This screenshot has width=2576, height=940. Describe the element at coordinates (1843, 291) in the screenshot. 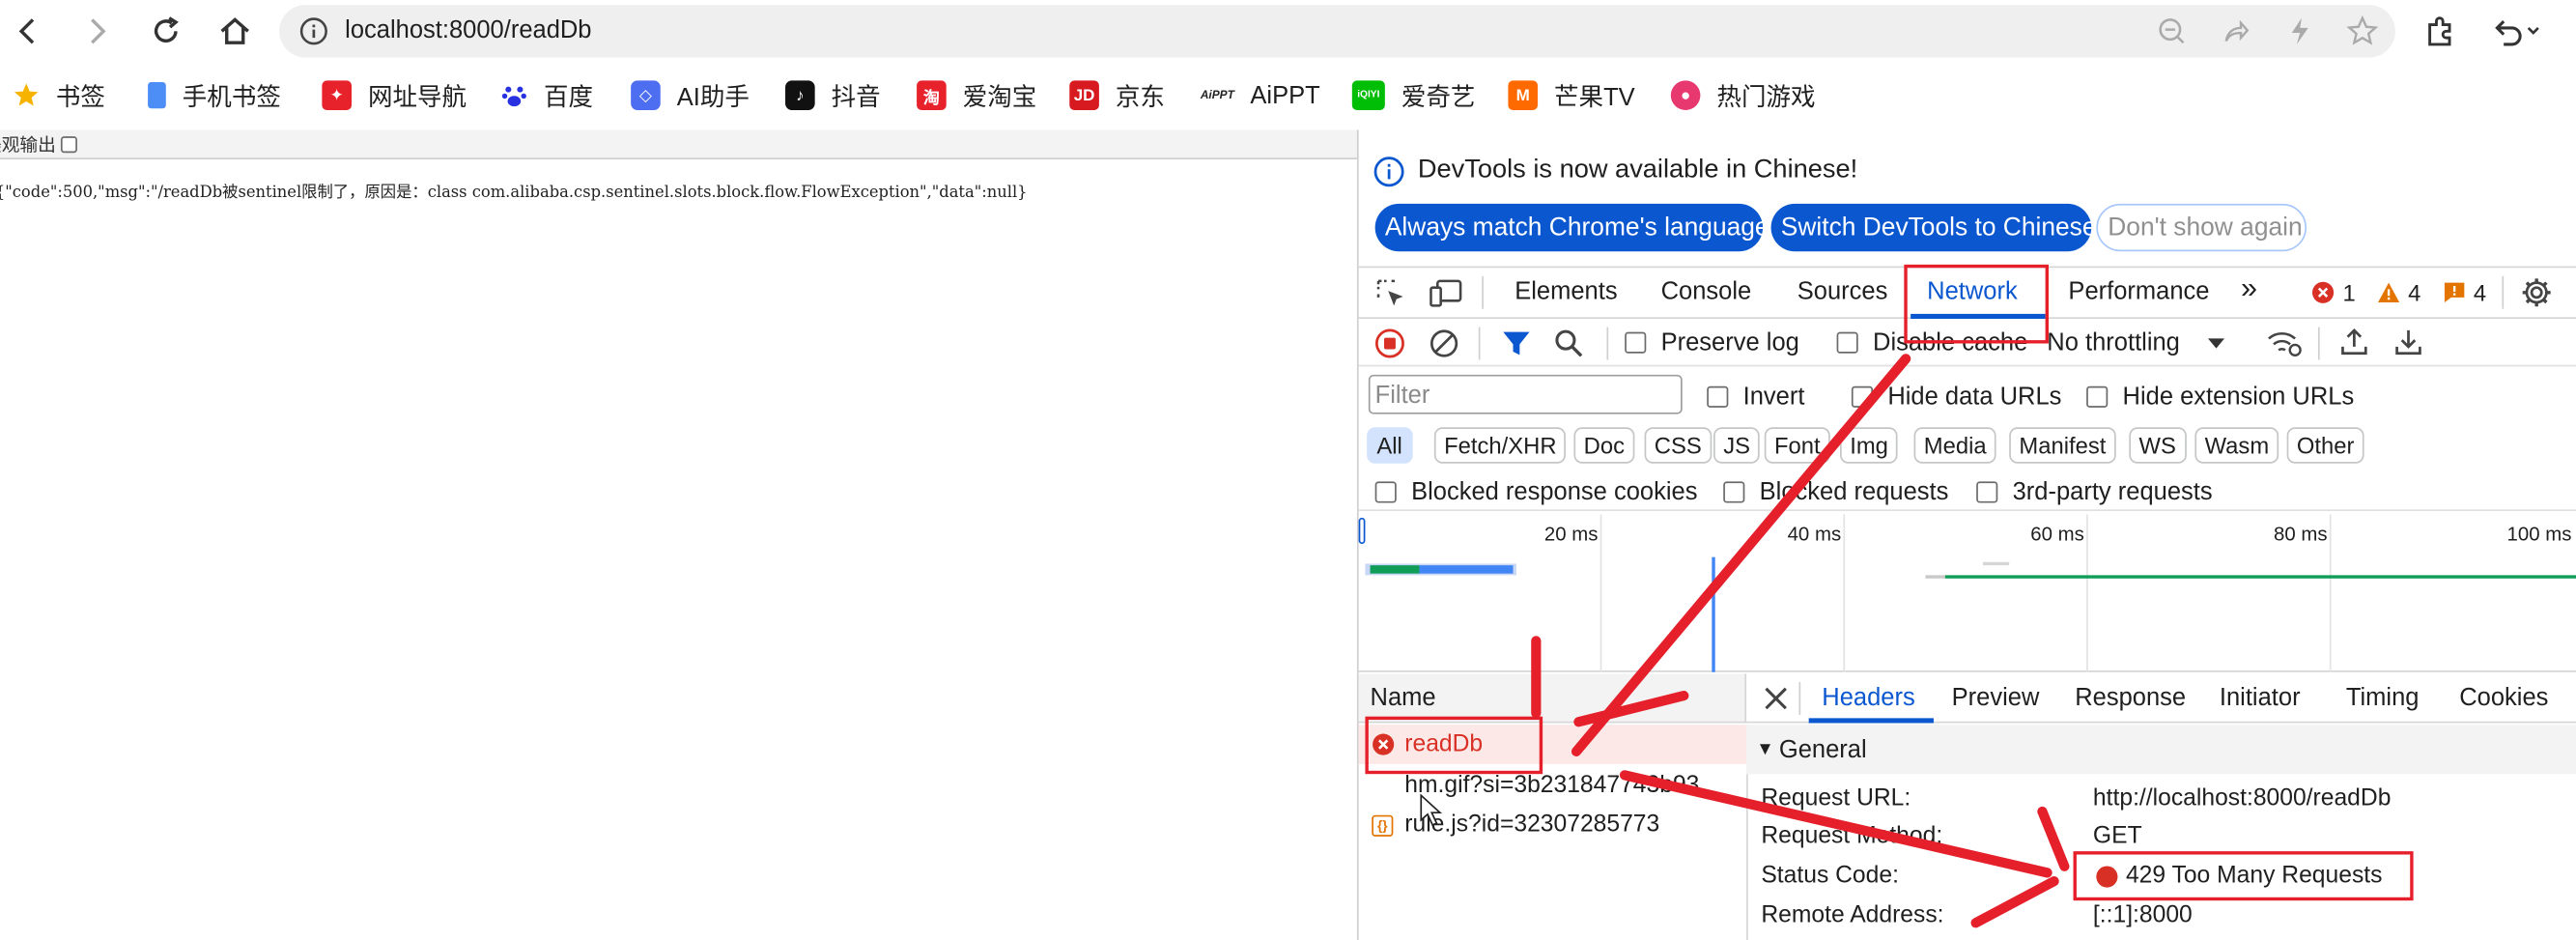

I see `tab-sources: Sources` at that location.